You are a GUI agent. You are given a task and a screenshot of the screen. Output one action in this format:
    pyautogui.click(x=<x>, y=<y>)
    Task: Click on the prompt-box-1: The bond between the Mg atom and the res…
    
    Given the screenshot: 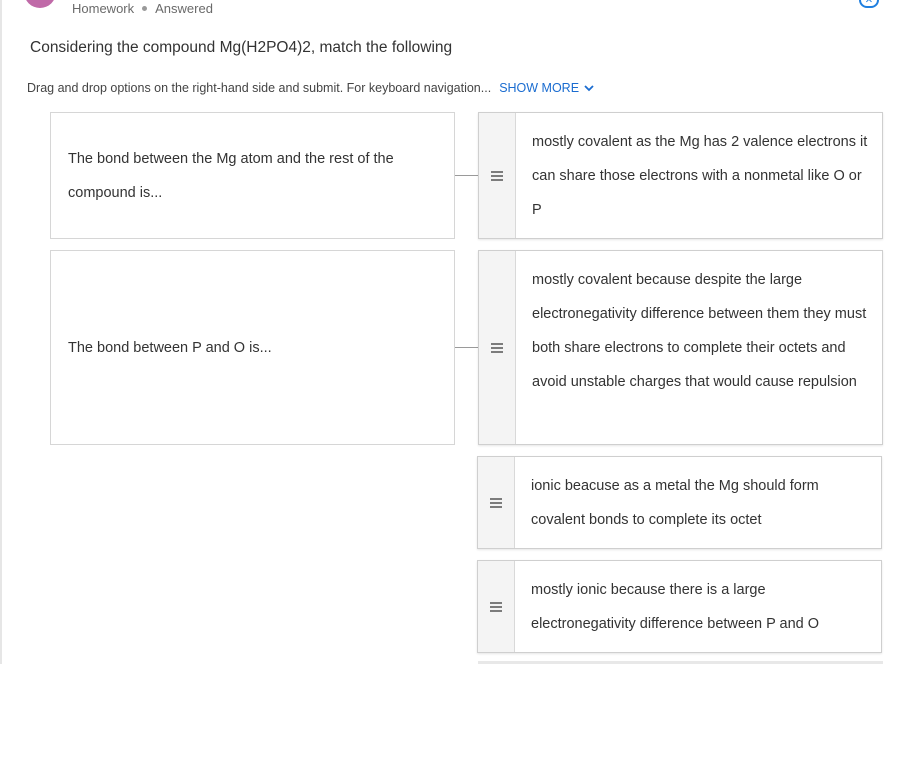 What is the action you would take?
    pyautogui.click(x=252, y=175)
    